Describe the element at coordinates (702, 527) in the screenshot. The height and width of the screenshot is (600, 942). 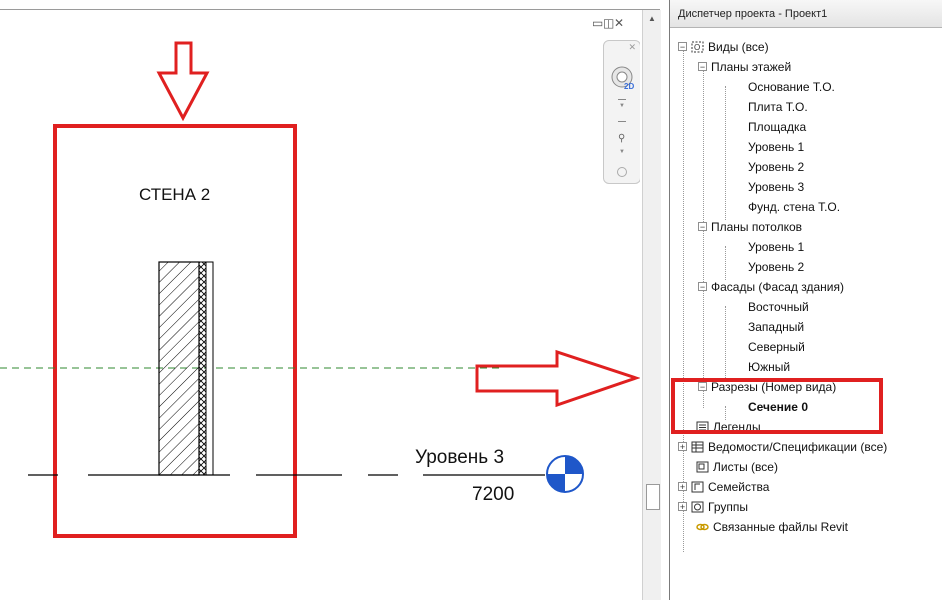
I see `revit-links-icon` at that location.